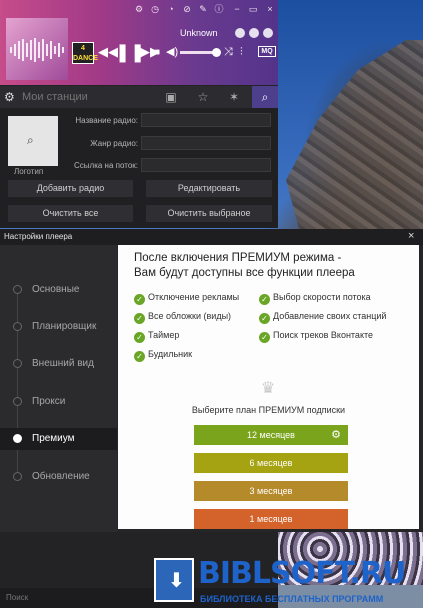 The width and height of the screenshot is (423, 608). I want to click on clear-all-button: Очистить все, so click(70, 213).